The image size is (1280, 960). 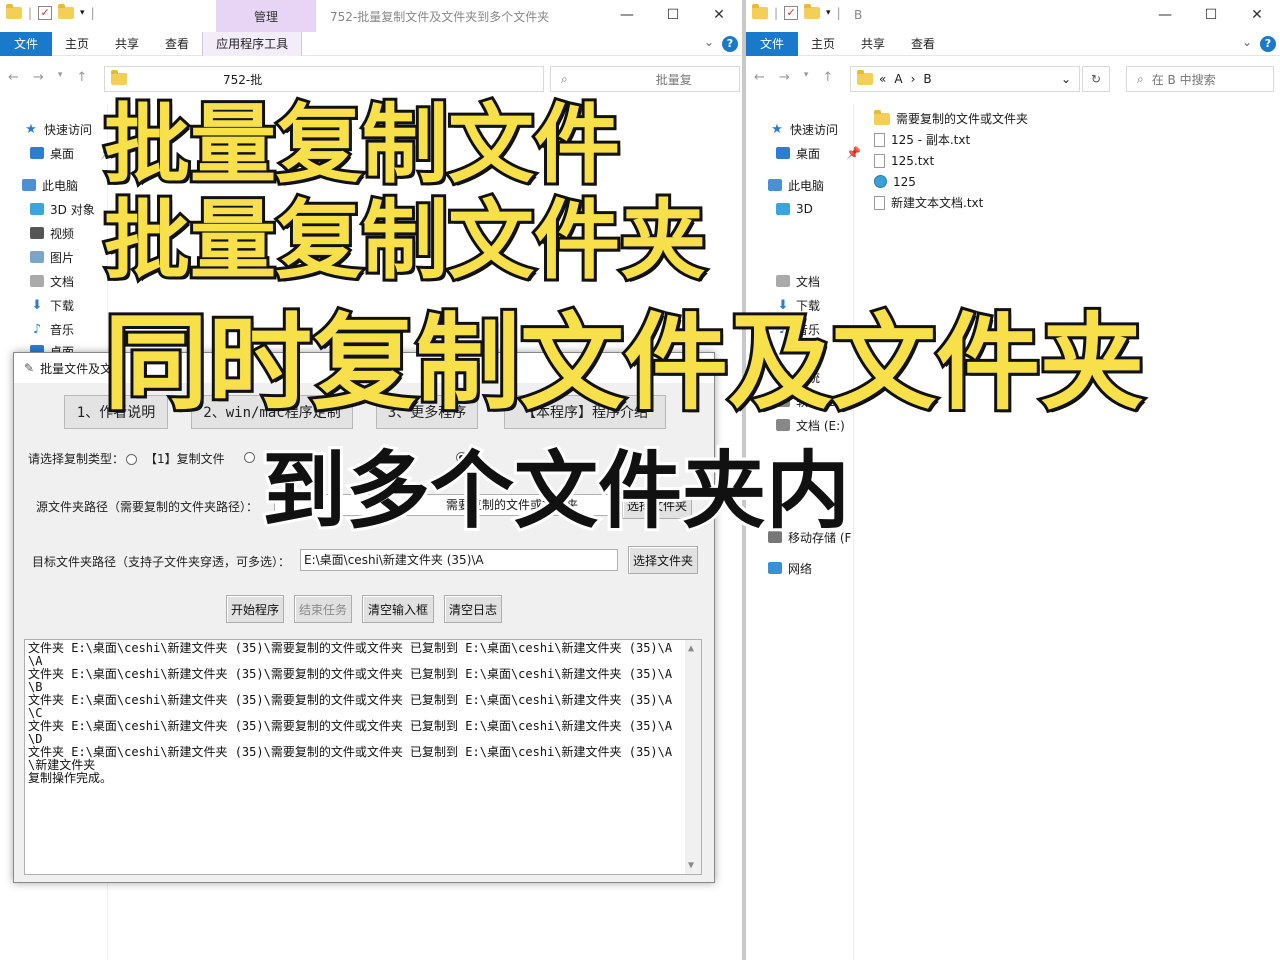 I want to click on log-scrollbar: ▲ ▼, so click(x=693, y=757).